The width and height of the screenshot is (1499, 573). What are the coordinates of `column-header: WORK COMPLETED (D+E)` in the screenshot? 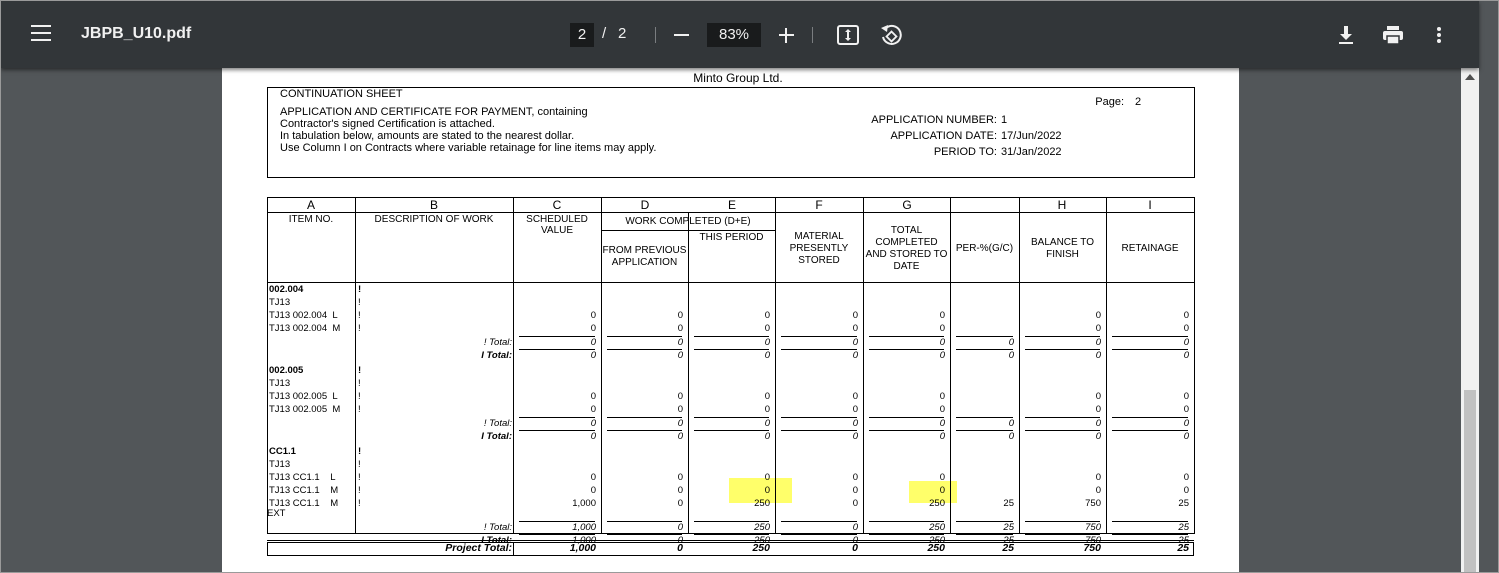 It's located at (688, 221).